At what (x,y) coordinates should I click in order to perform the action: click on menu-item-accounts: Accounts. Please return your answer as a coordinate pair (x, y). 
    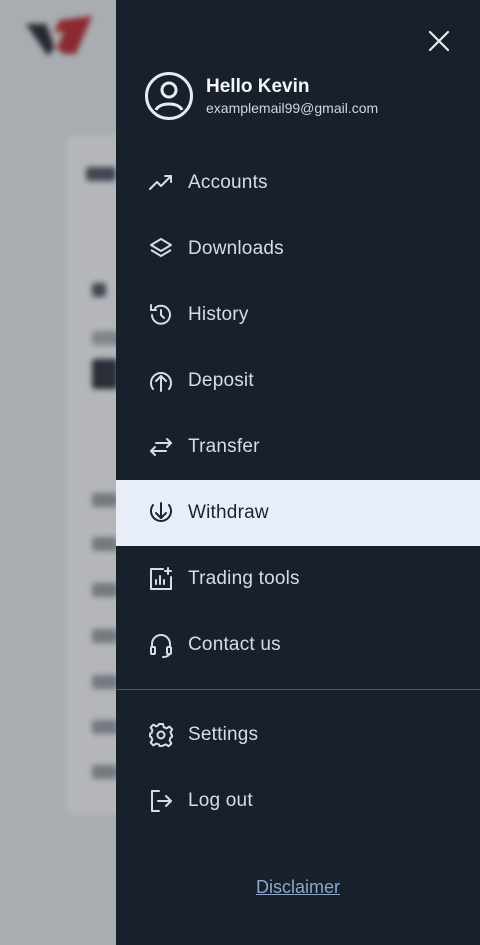
    Looking at the image, I should click on (298, 183).